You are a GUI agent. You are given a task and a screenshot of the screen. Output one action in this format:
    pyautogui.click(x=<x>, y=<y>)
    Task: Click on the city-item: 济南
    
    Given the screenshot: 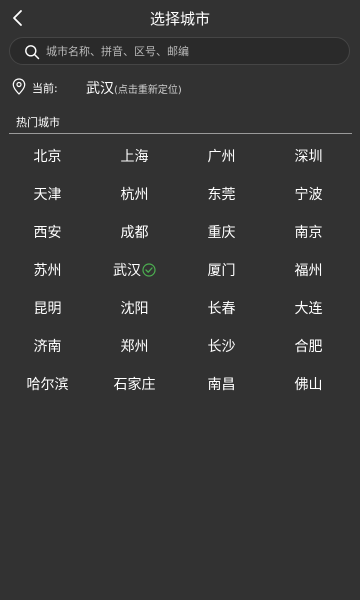 What is the action you would take?
    pyautogui.click(x=47, y=346)
    